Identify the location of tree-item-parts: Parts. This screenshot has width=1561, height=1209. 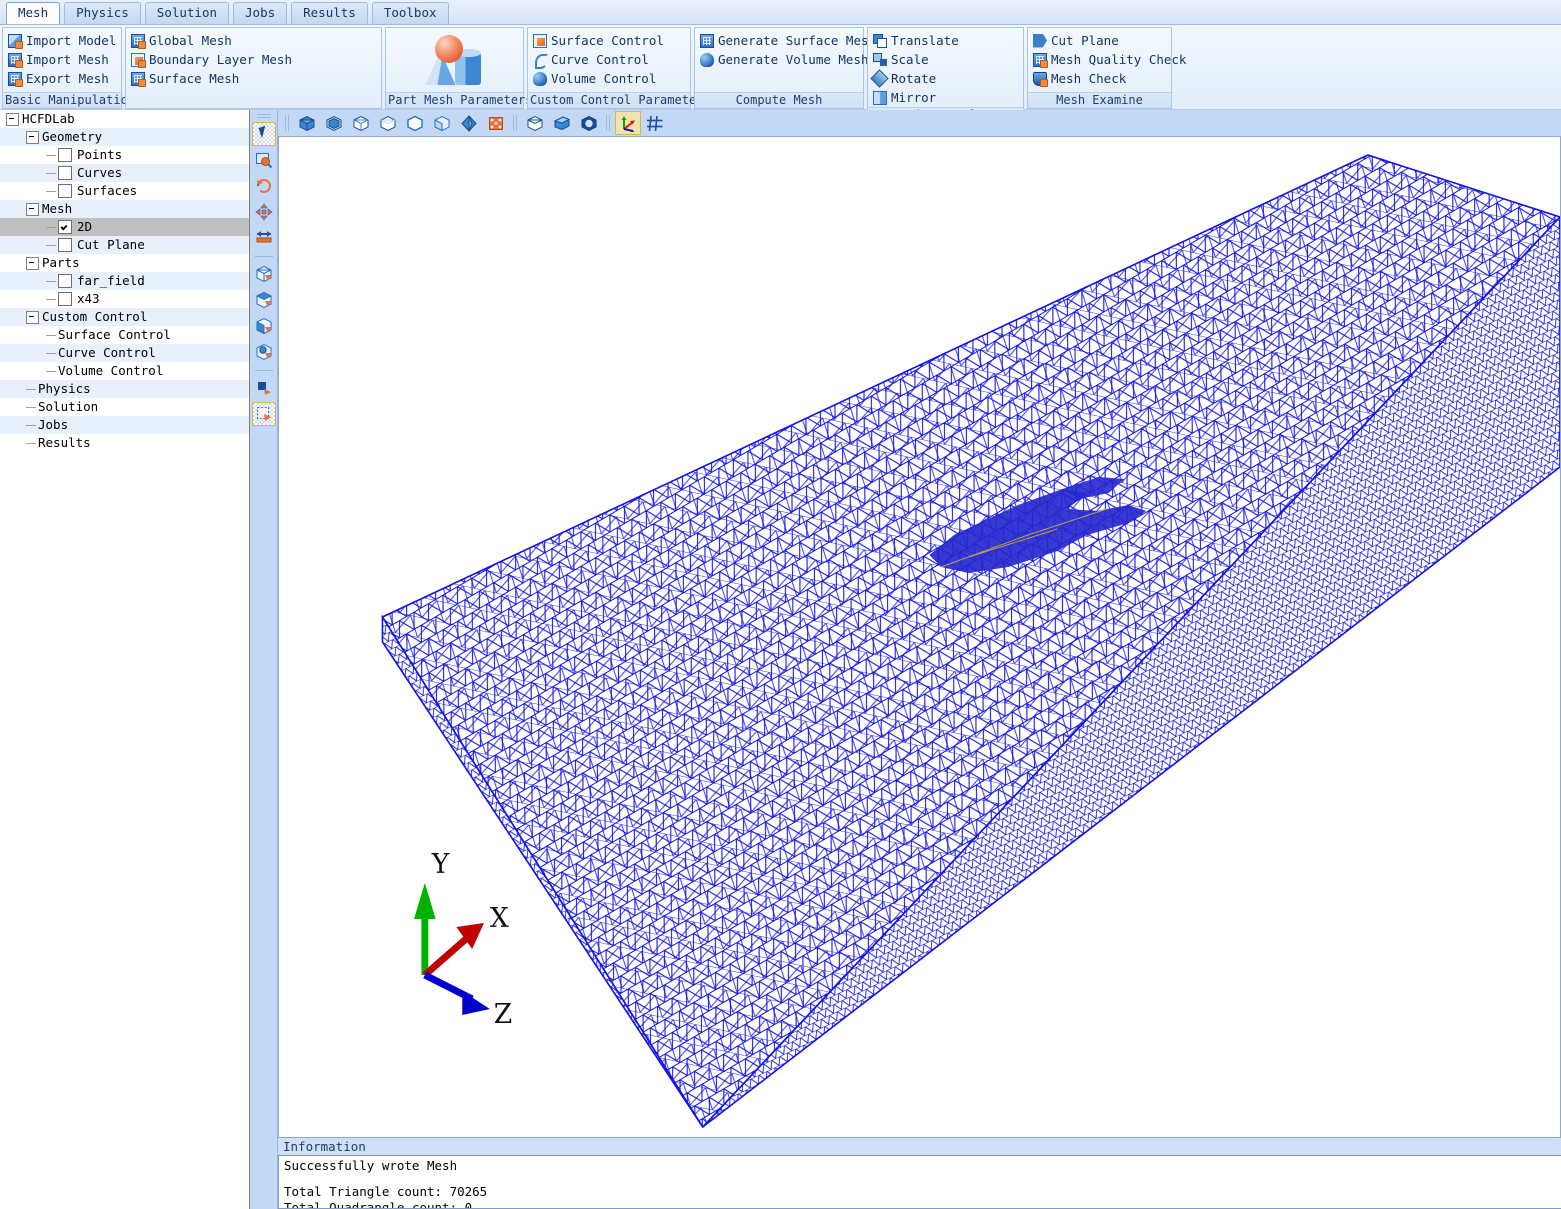
(124, 263).